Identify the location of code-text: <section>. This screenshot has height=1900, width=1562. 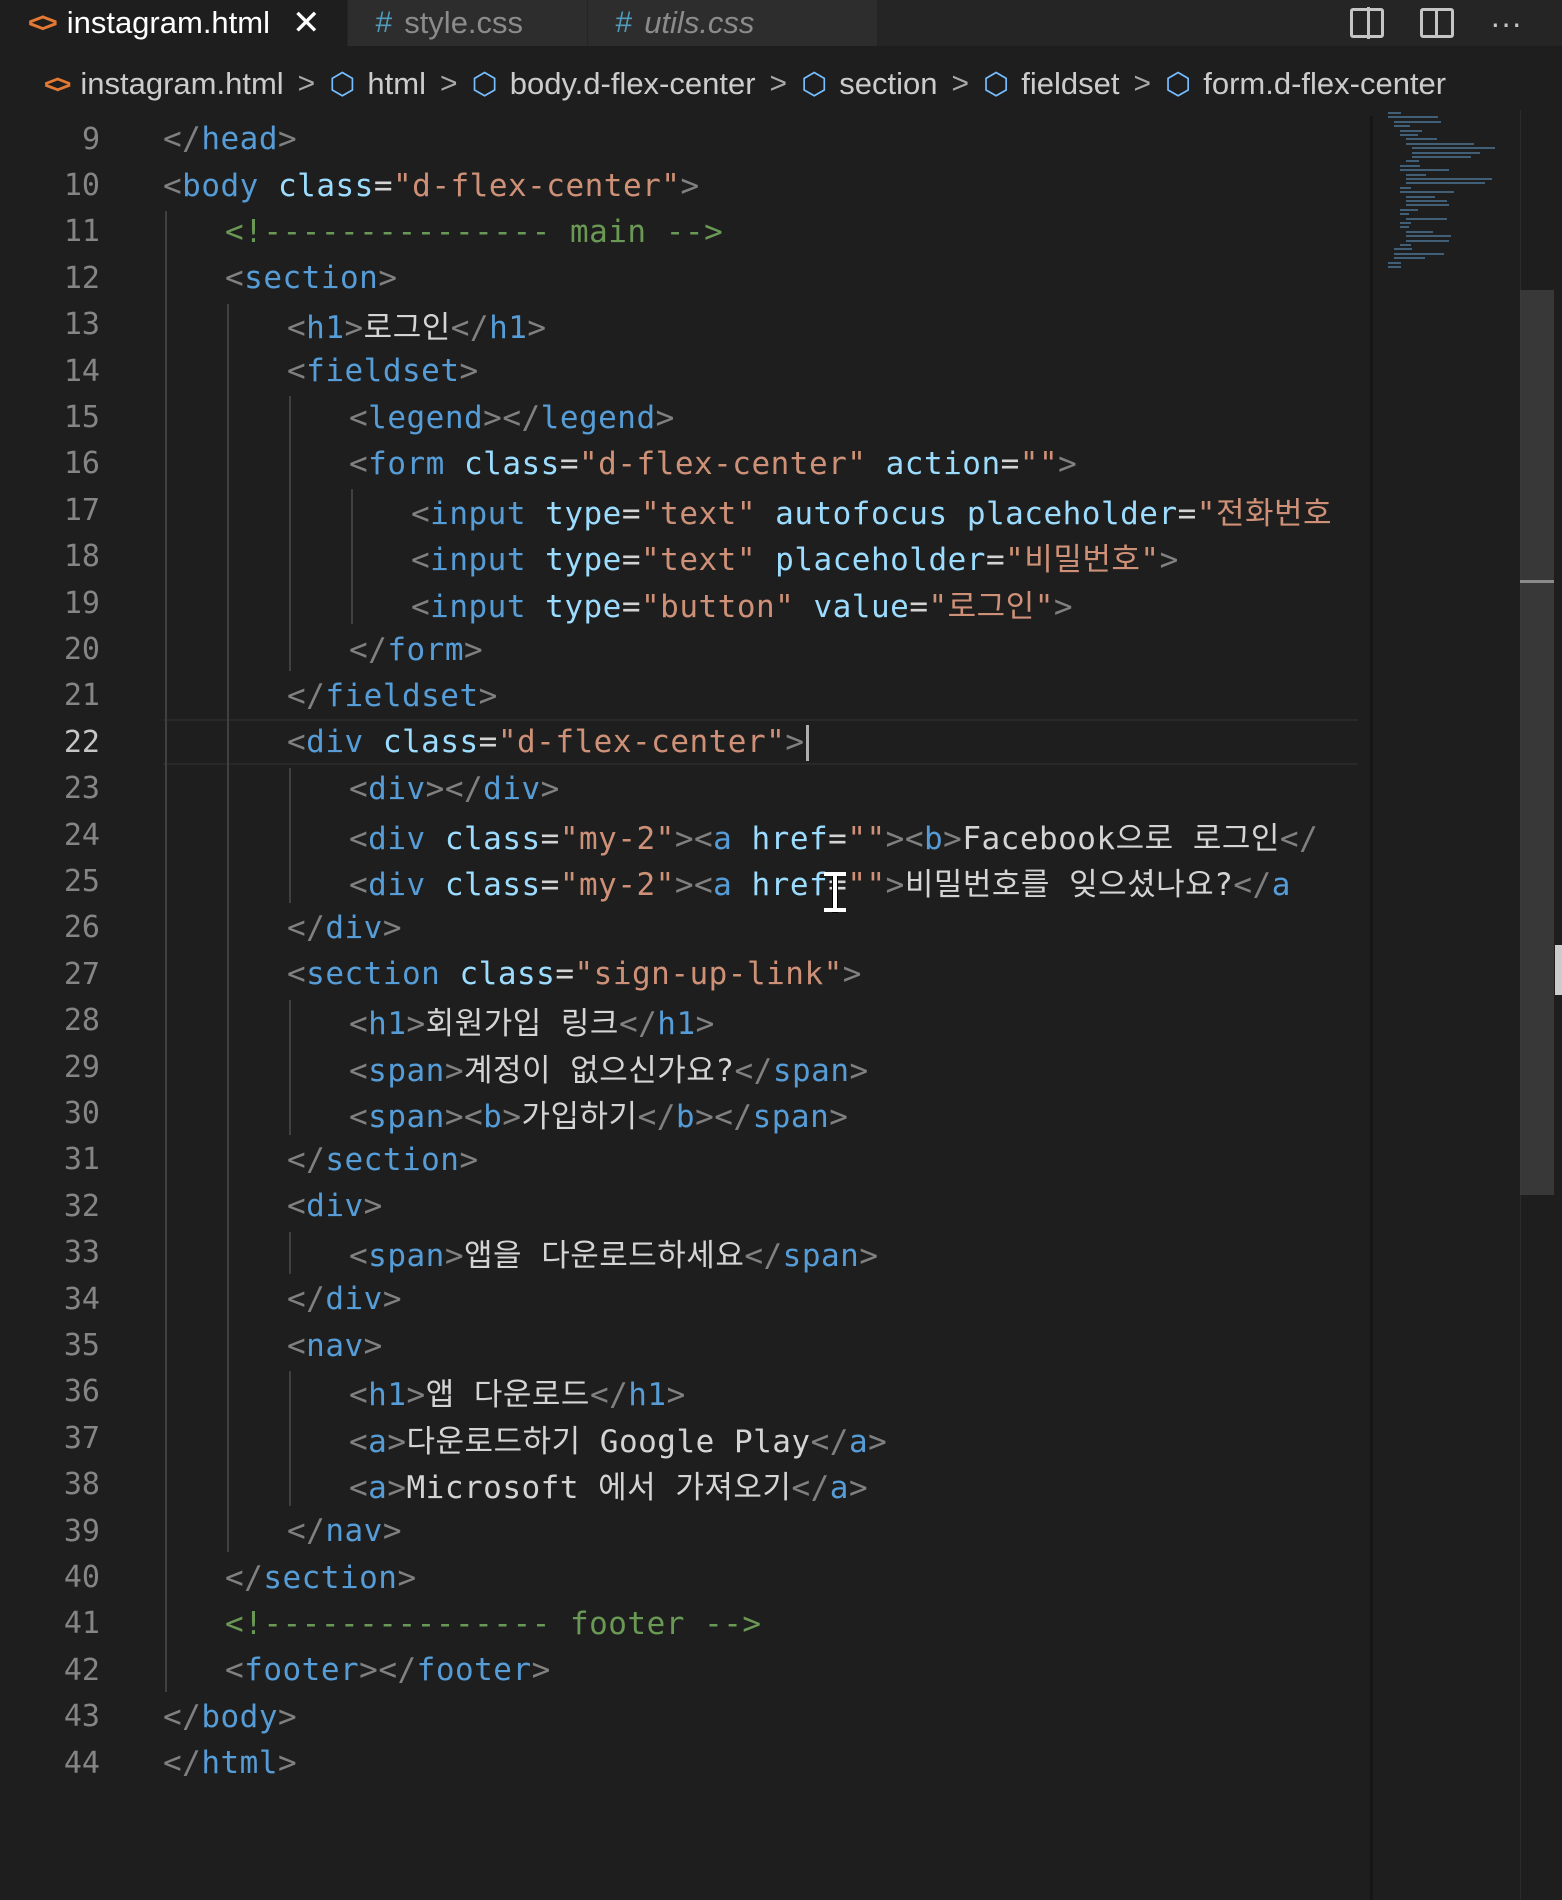
(311, 278).